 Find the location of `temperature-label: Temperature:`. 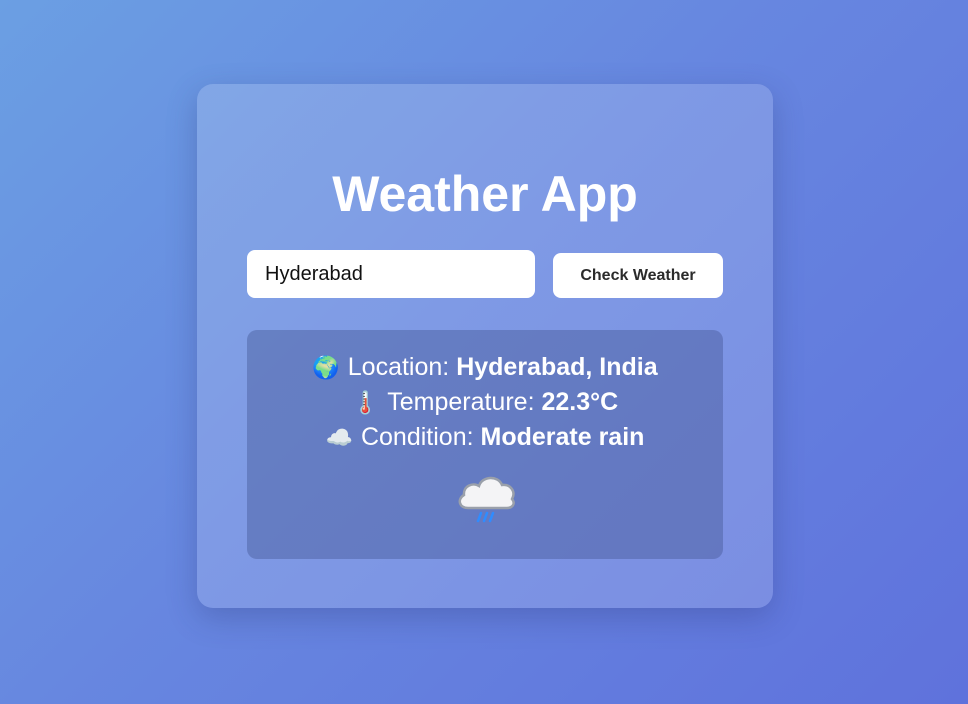

temperature-label: Temperature: is located at coordinates (461, 402).